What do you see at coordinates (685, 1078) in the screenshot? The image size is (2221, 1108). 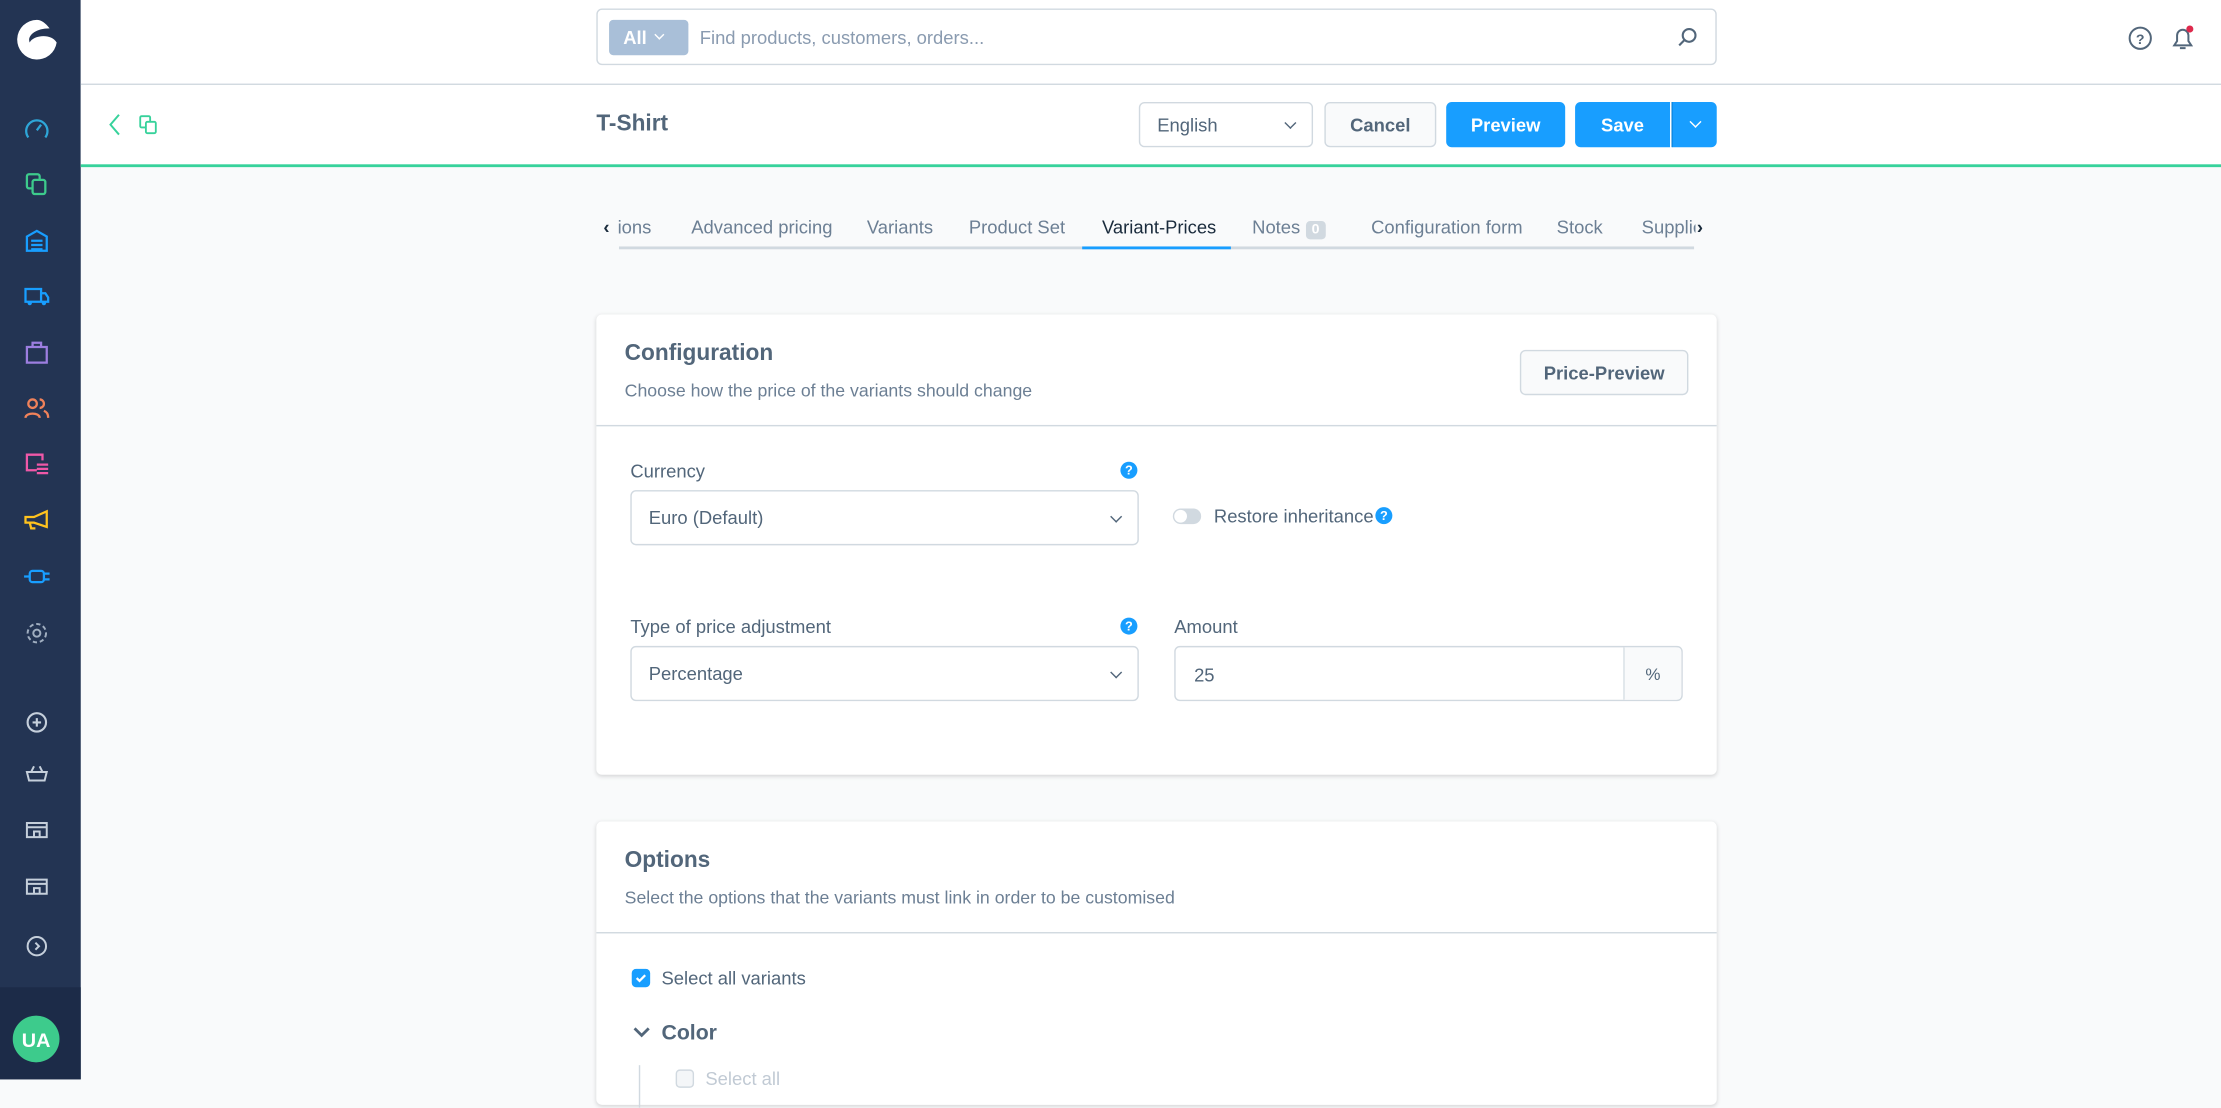 I see `select-all-color-checkbox` at bounding box center [685, 1078].